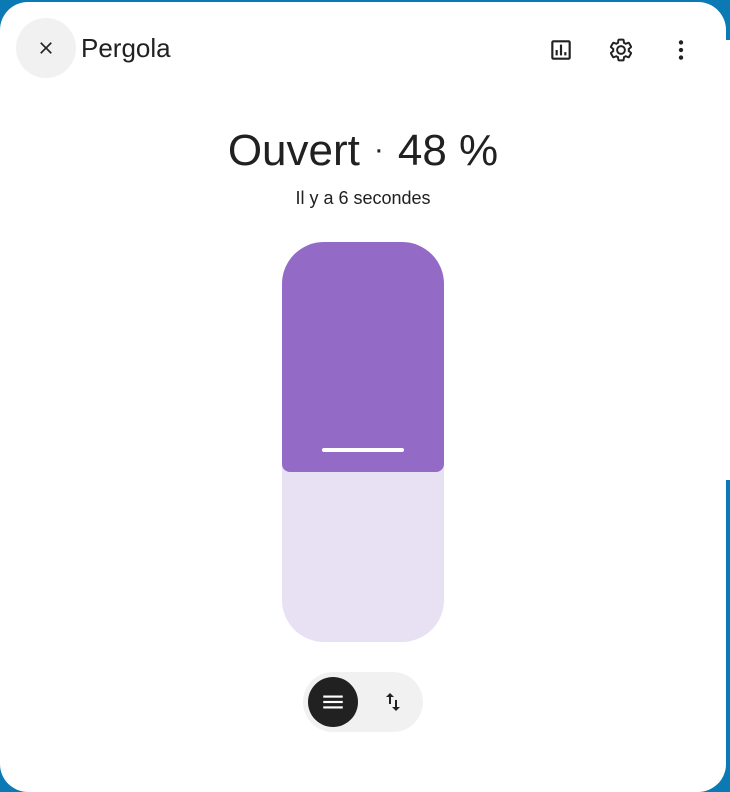  Describe the element at coordinates (448, 150) in the screenshot. I see `state-position: 48 %` at that location.